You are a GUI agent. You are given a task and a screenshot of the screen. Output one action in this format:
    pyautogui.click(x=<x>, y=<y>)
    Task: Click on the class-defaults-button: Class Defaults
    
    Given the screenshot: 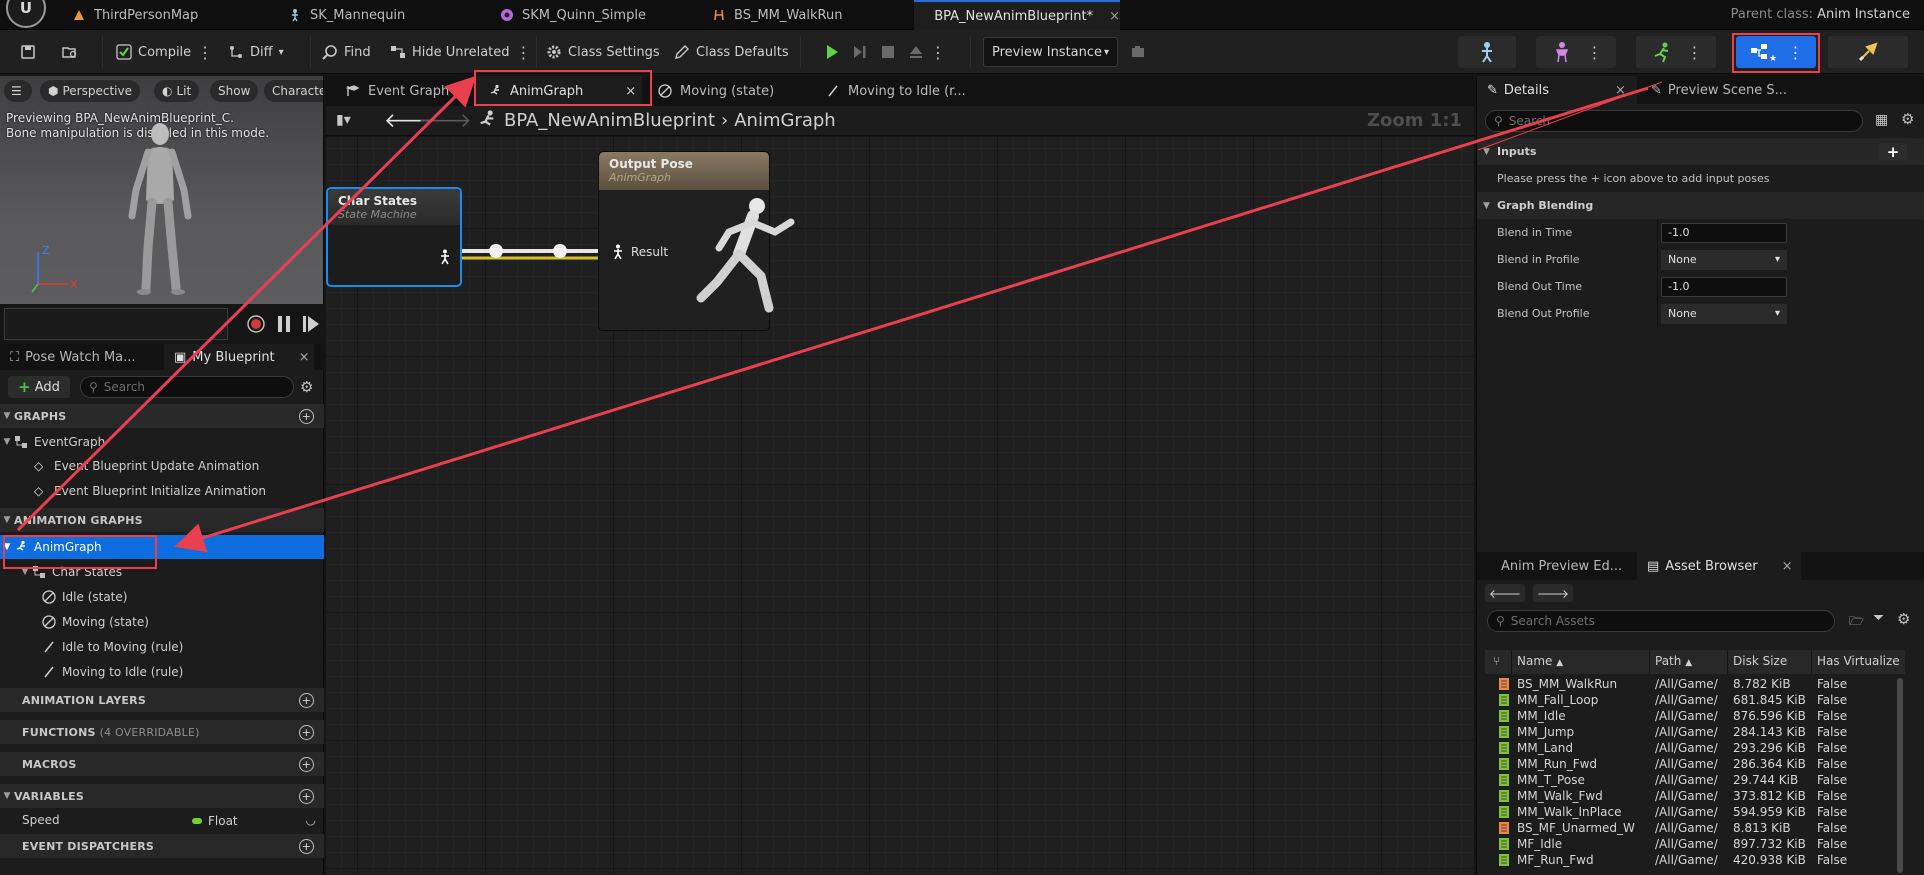 What is the action you would take?
    pyautogui.click(x=731, y=52)
    